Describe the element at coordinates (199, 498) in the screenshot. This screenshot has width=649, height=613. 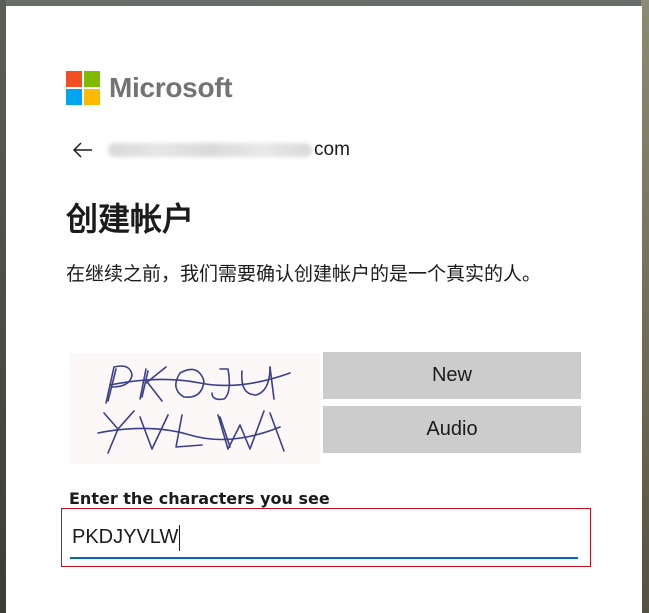
I see `captcha-input-label: Enter the characters you see` at that location.